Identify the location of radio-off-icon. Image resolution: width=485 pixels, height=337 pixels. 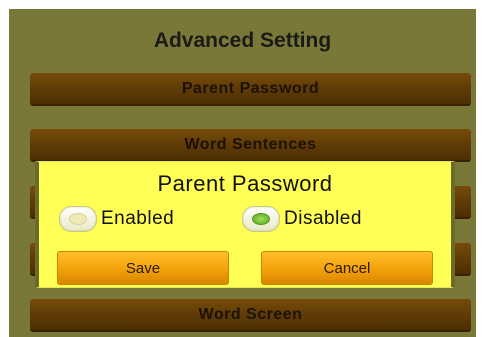
(78, 219).